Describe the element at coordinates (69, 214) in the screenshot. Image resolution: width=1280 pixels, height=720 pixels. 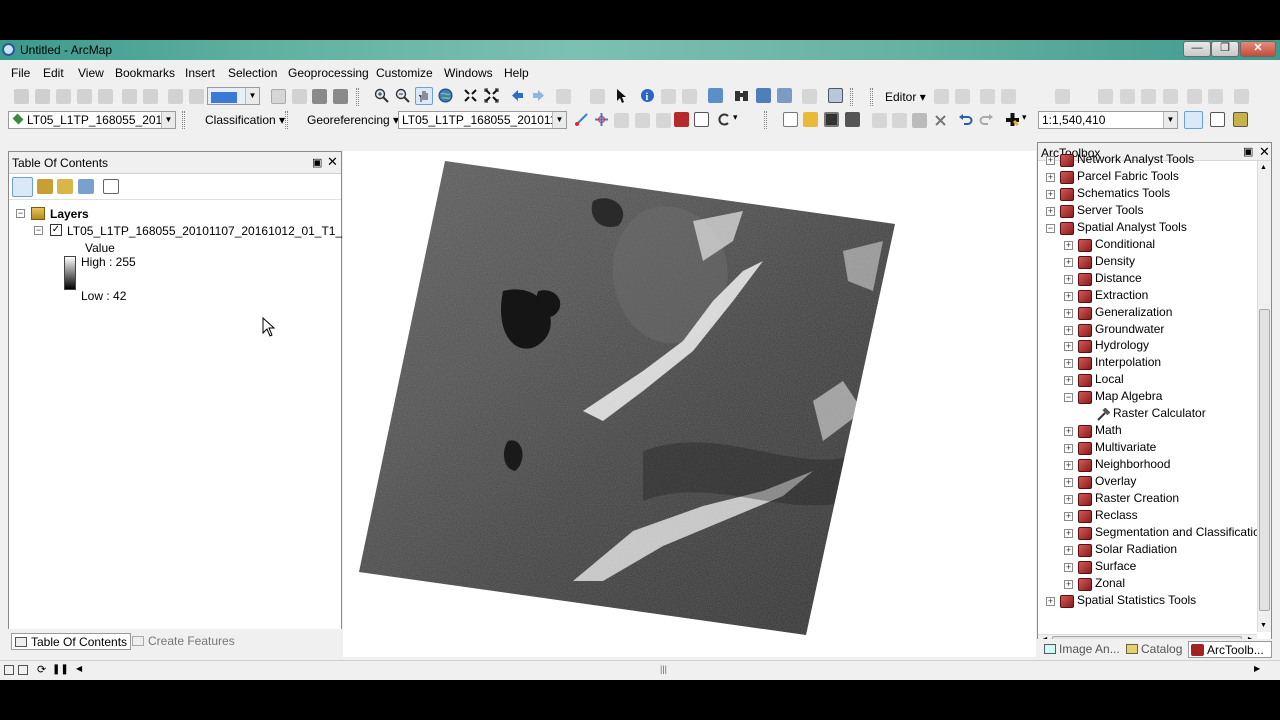
I see `layers-root-label: Layers` at that location.